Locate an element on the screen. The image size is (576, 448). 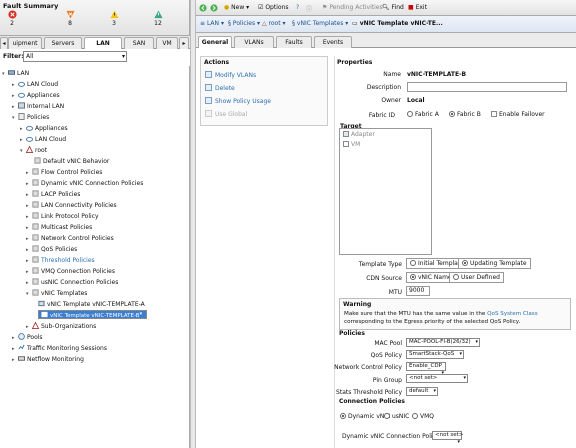
tab-vm: VM is located at coordinates (167, 43).